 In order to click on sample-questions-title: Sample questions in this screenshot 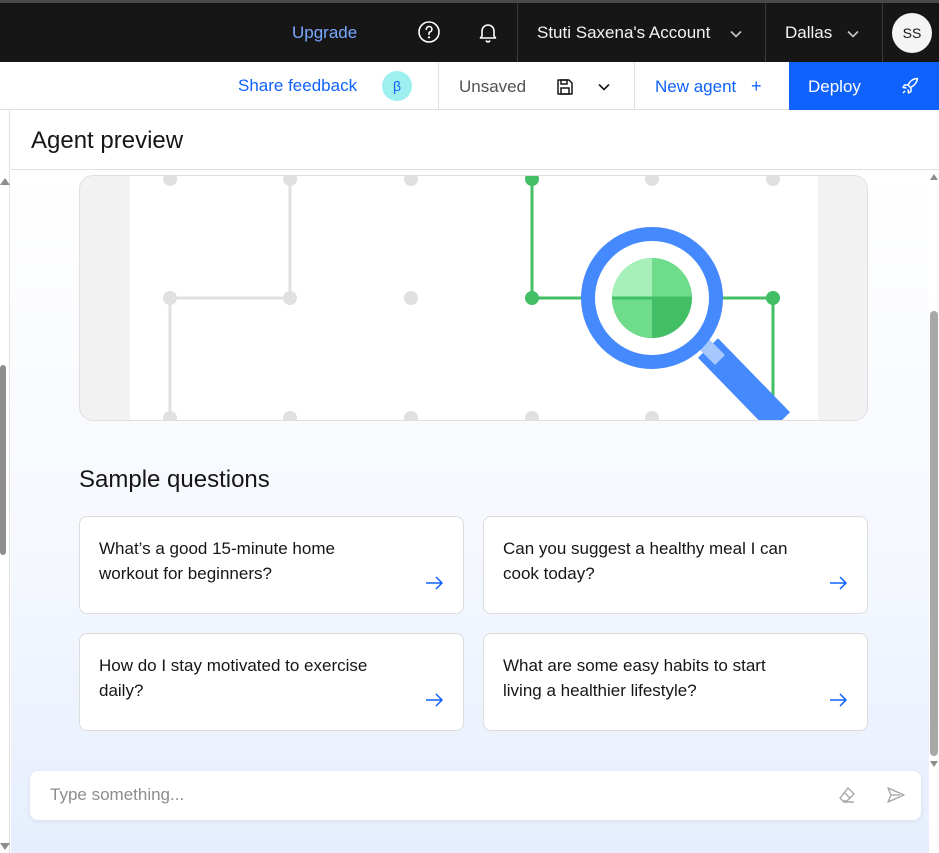, I will do `click(174, 479)`.